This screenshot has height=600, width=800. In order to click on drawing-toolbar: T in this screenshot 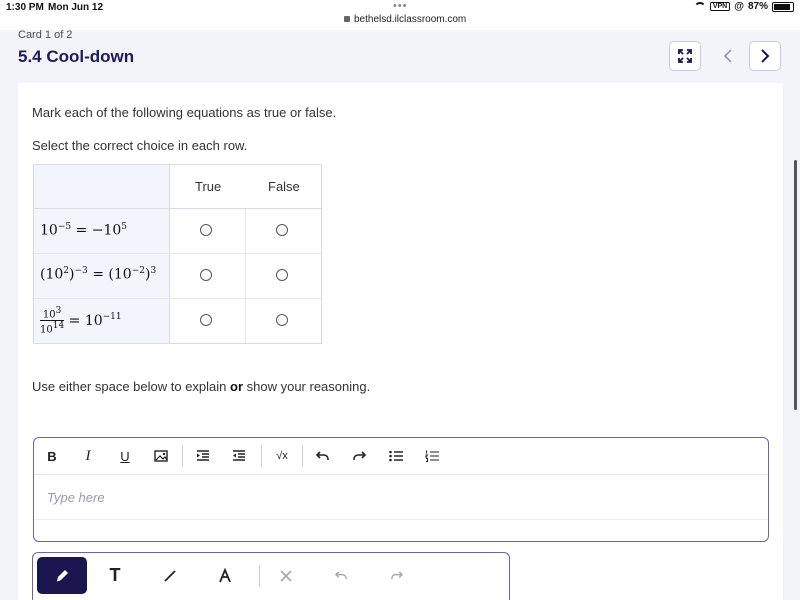, I will do `click(271, 576)`.